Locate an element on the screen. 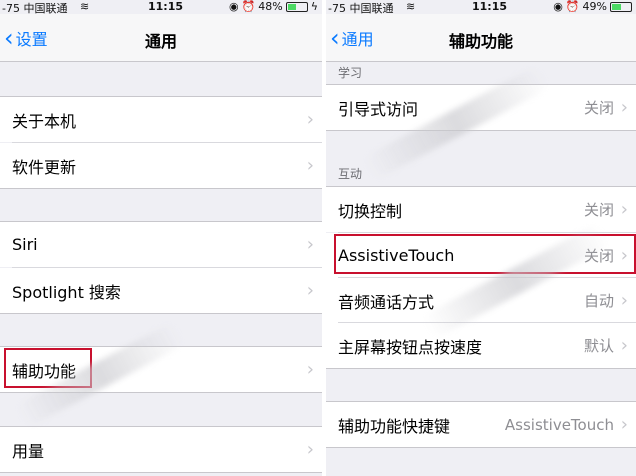  row-label: 音频通话方式 is located at coordinates (386, 302).